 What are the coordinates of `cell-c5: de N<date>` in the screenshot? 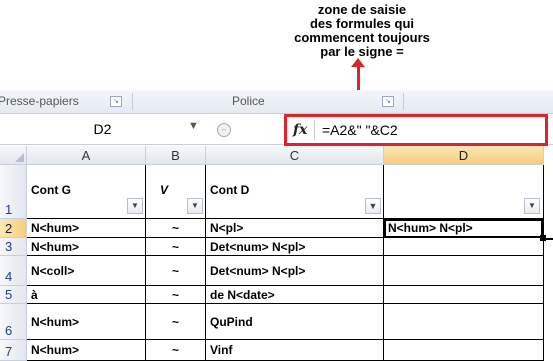 It's located at (295, 295).